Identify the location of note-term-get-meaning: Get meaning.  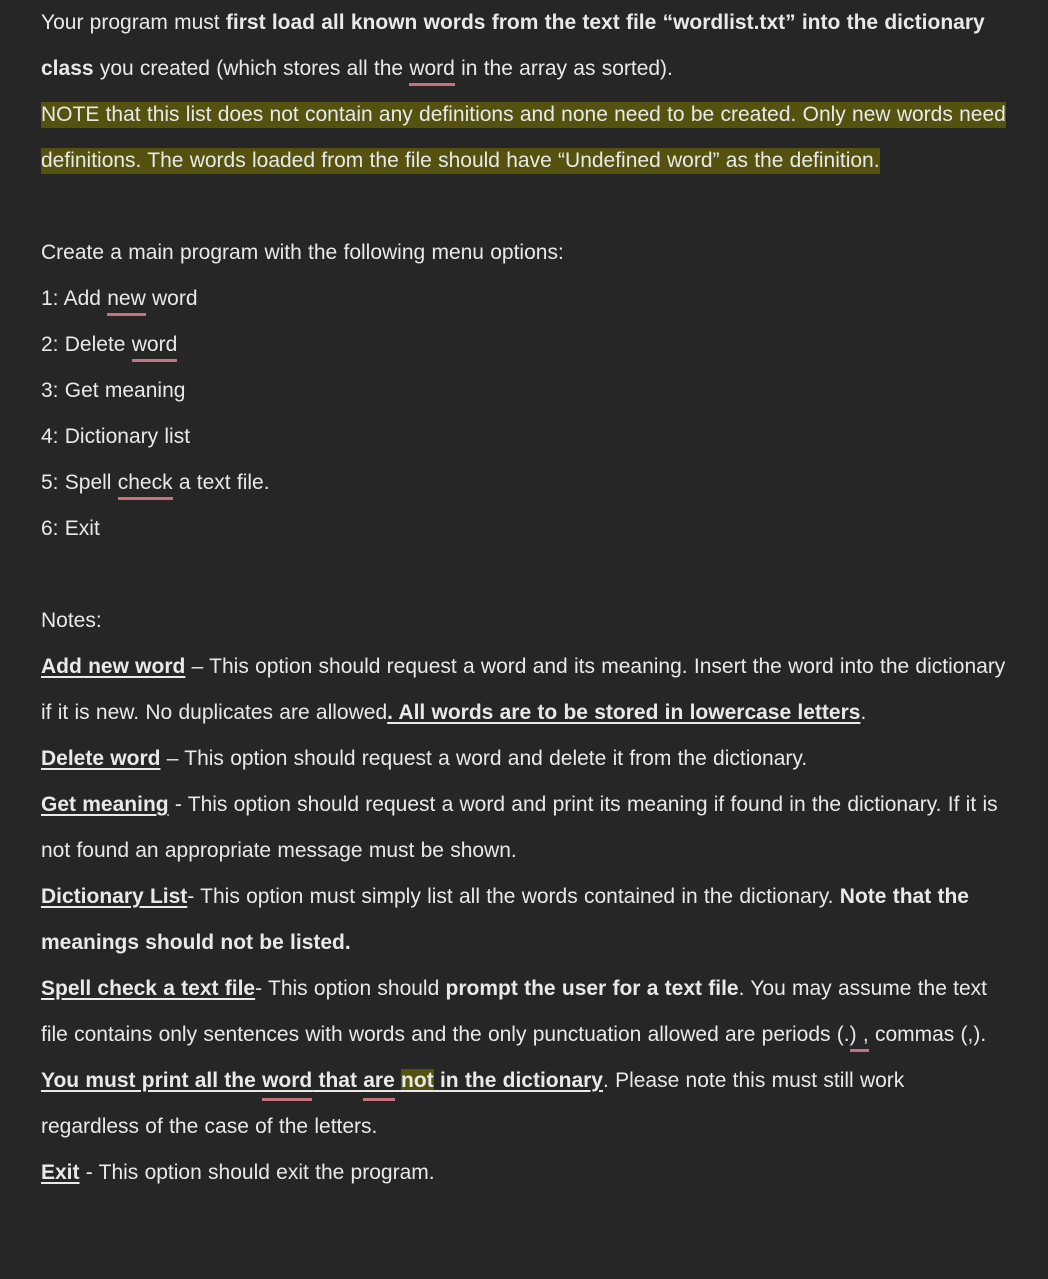
(105, 804).